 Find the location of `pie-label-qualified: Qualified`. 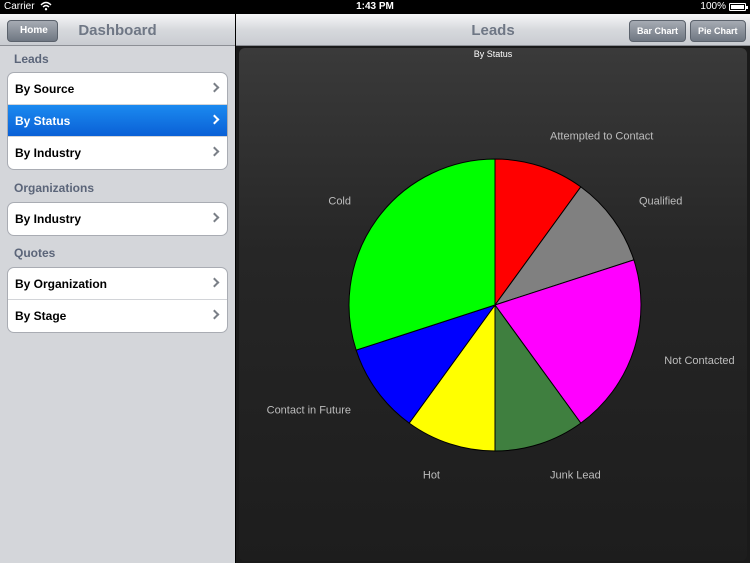

pie-label-qualified: Qualified is located at coordinates (660, 201).